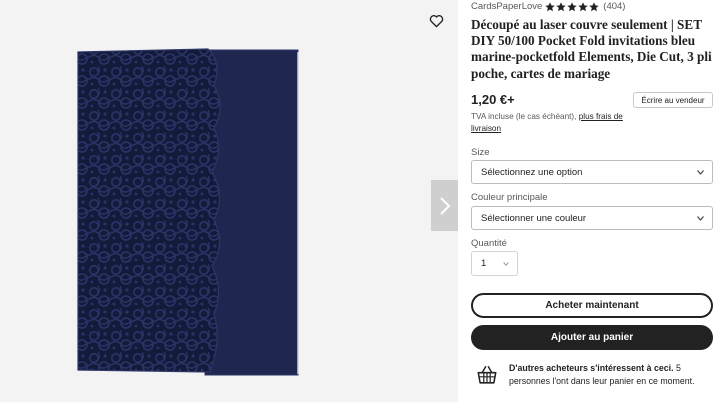 This screenshot has width=720, height=402. I want to click on rating-stars, so click(572, 6).